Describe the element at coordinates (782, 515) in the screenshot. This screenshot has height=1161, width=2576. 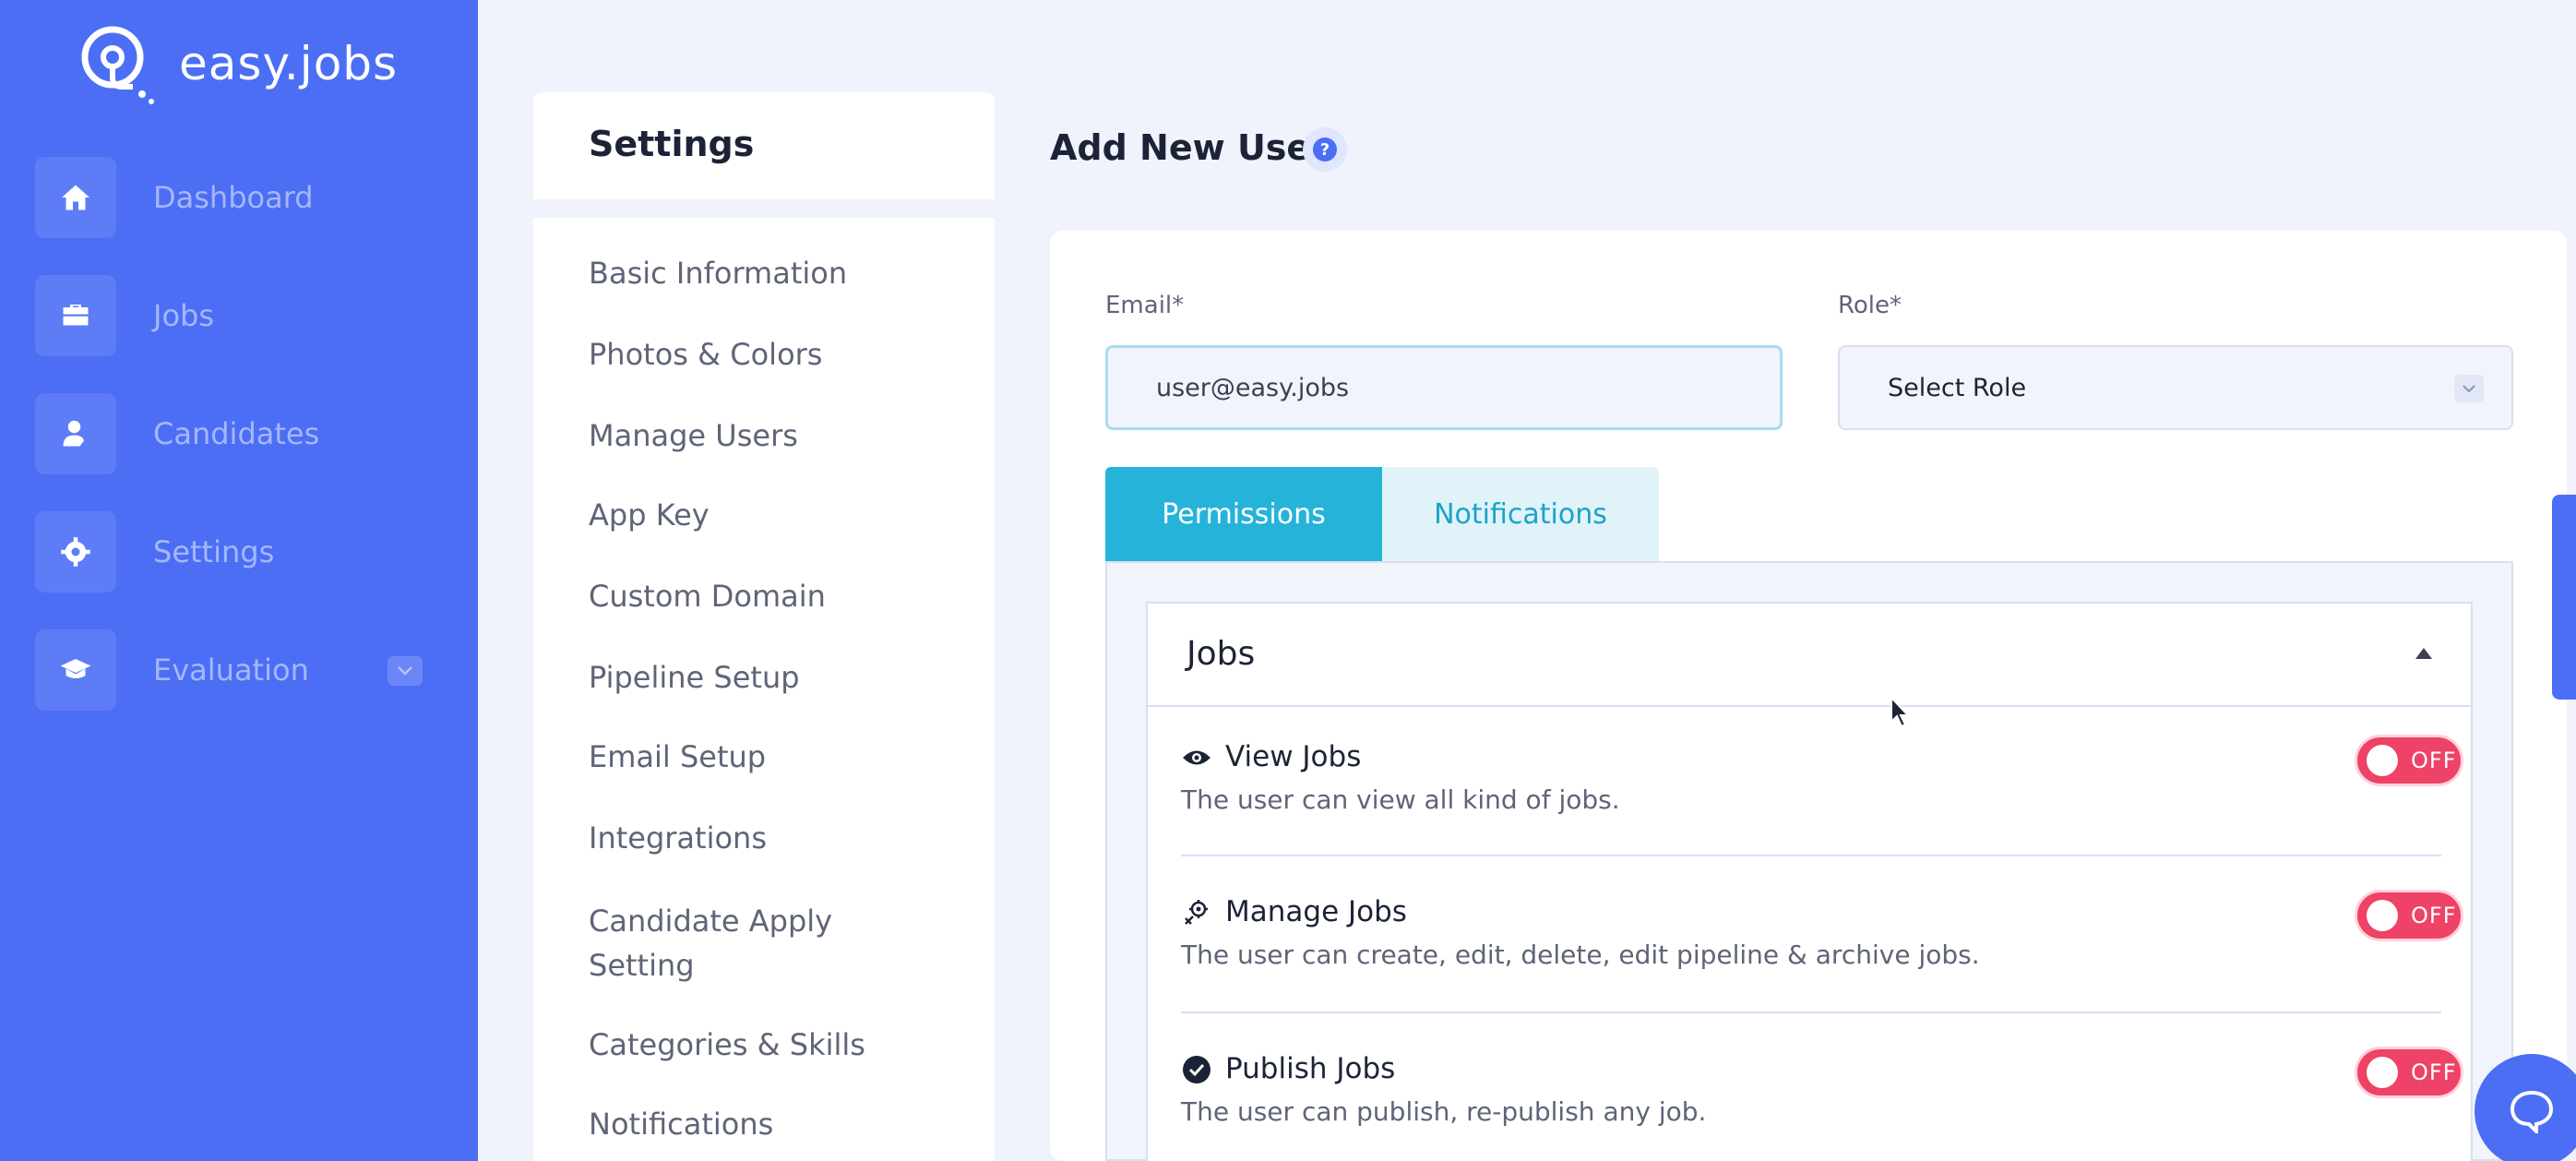
I see `settings-item-app-key: App Key` at that location.